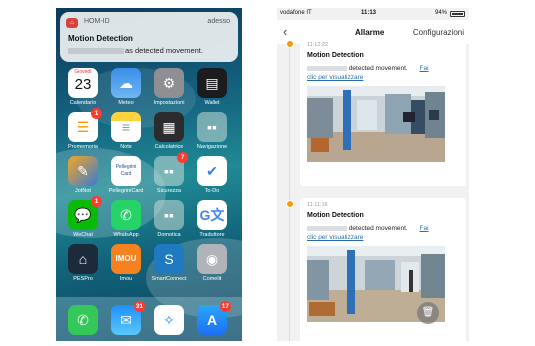 The width and height of the screenshot is (535, 346). I want to click on app-pespro: ⌂ PESPro, so click(83, 263).